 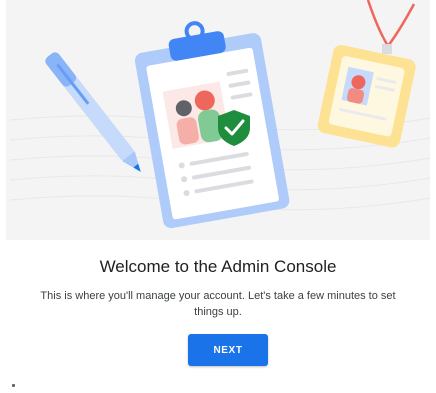 What do you see at coordinates (13, 385) in the screenshot?
I see `corner-mark` at bounding box center [13, 385].